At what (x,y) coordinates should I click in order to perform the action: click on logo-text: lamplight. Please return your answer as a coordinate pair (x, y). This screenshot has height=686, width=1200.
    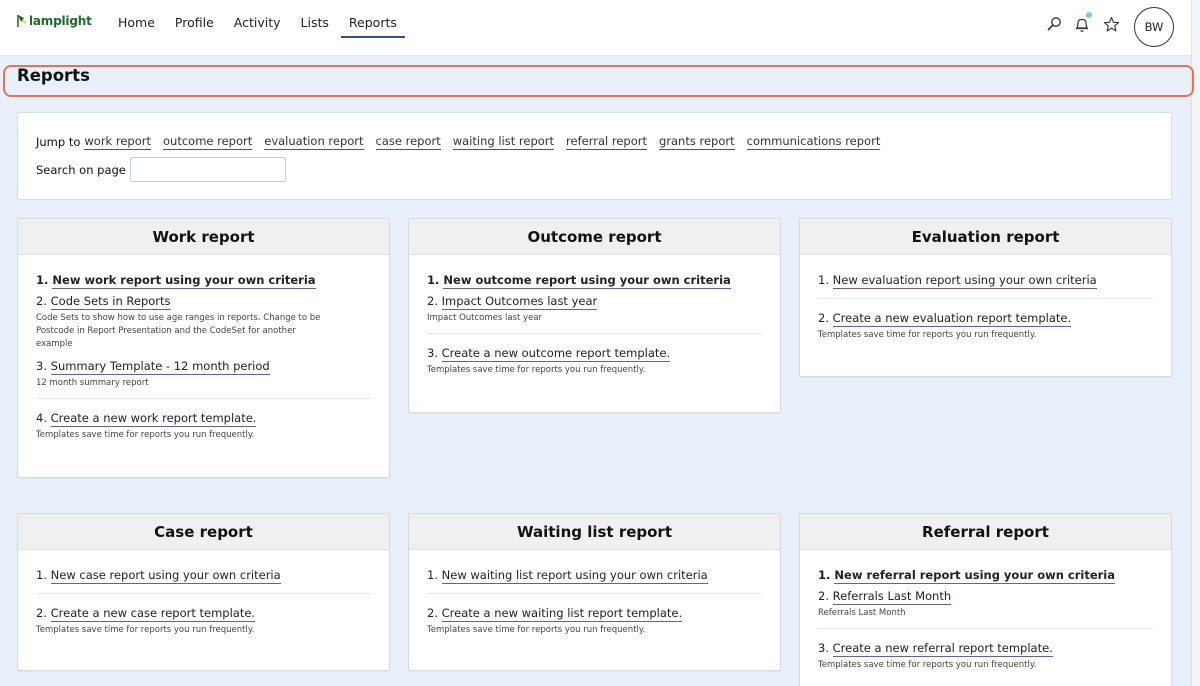
    Looking at the image, I should click on (60, 21).